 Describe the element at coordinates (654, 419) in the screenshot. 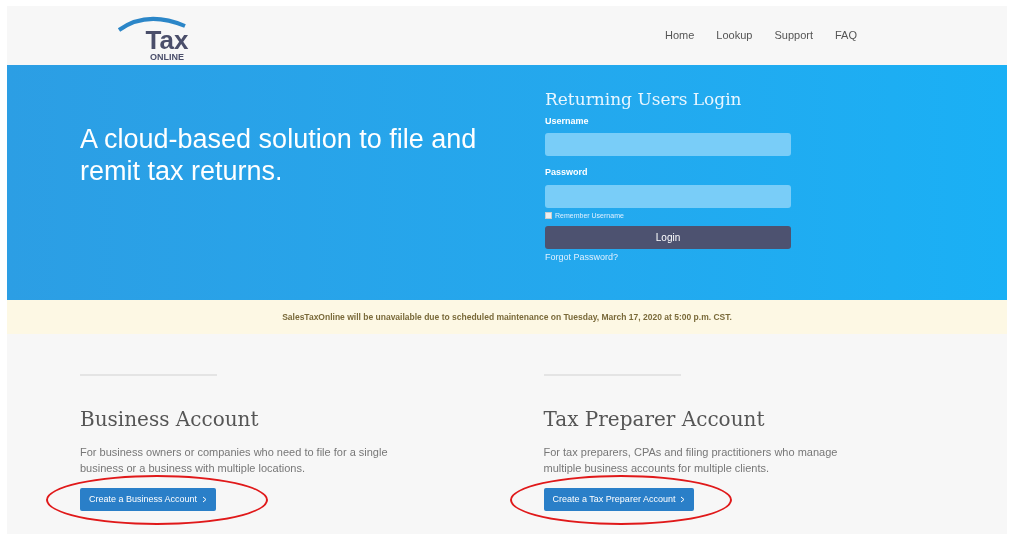

I see `account-title: Tax Preparer Account` at that location.